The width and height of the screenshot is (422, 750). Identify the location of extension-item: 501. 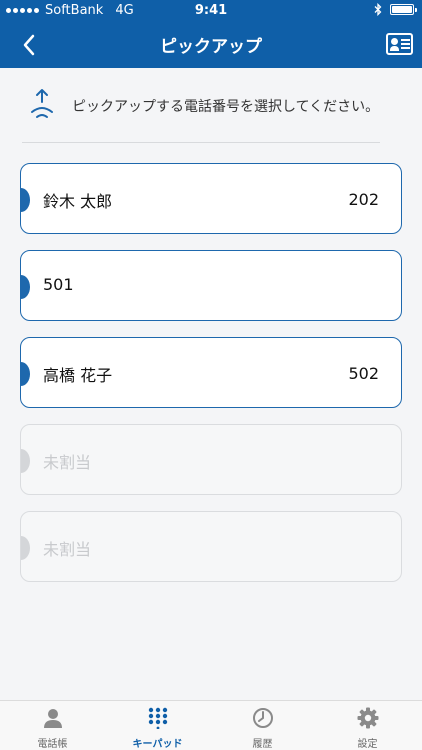
(211, 285).